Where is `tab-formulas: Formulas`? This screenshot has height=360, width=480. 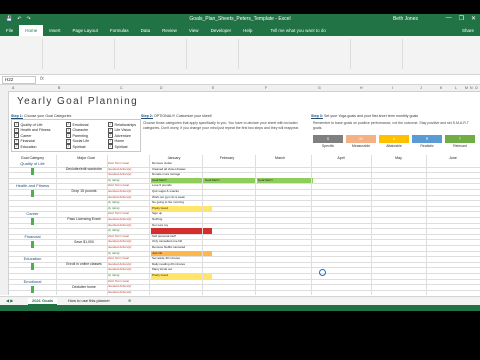 tab-formulas: Formulas is located at coordinates (119, 30).